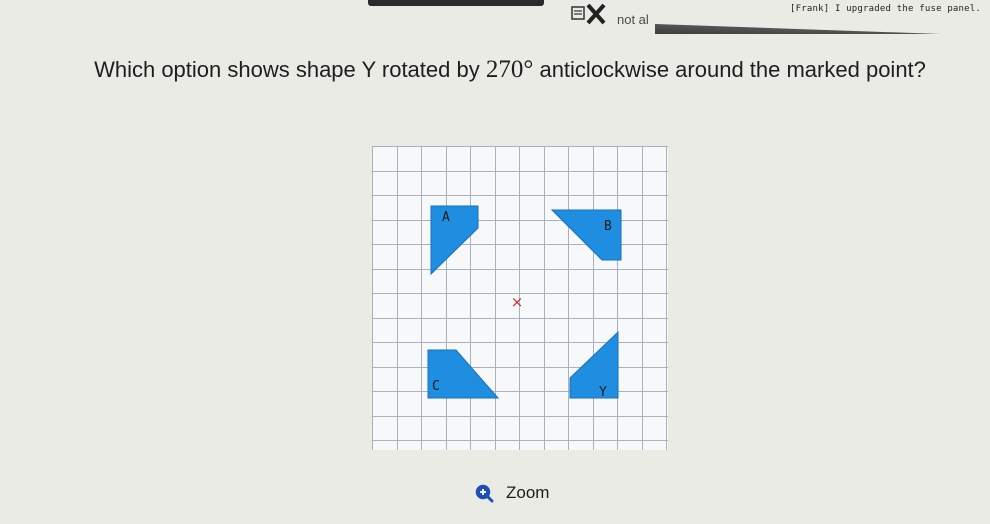 The height and width of the screenshot is (524, 990). Describe the element at coordinates (436, 386) in the screenshot. I see `label-c: C` at that location.